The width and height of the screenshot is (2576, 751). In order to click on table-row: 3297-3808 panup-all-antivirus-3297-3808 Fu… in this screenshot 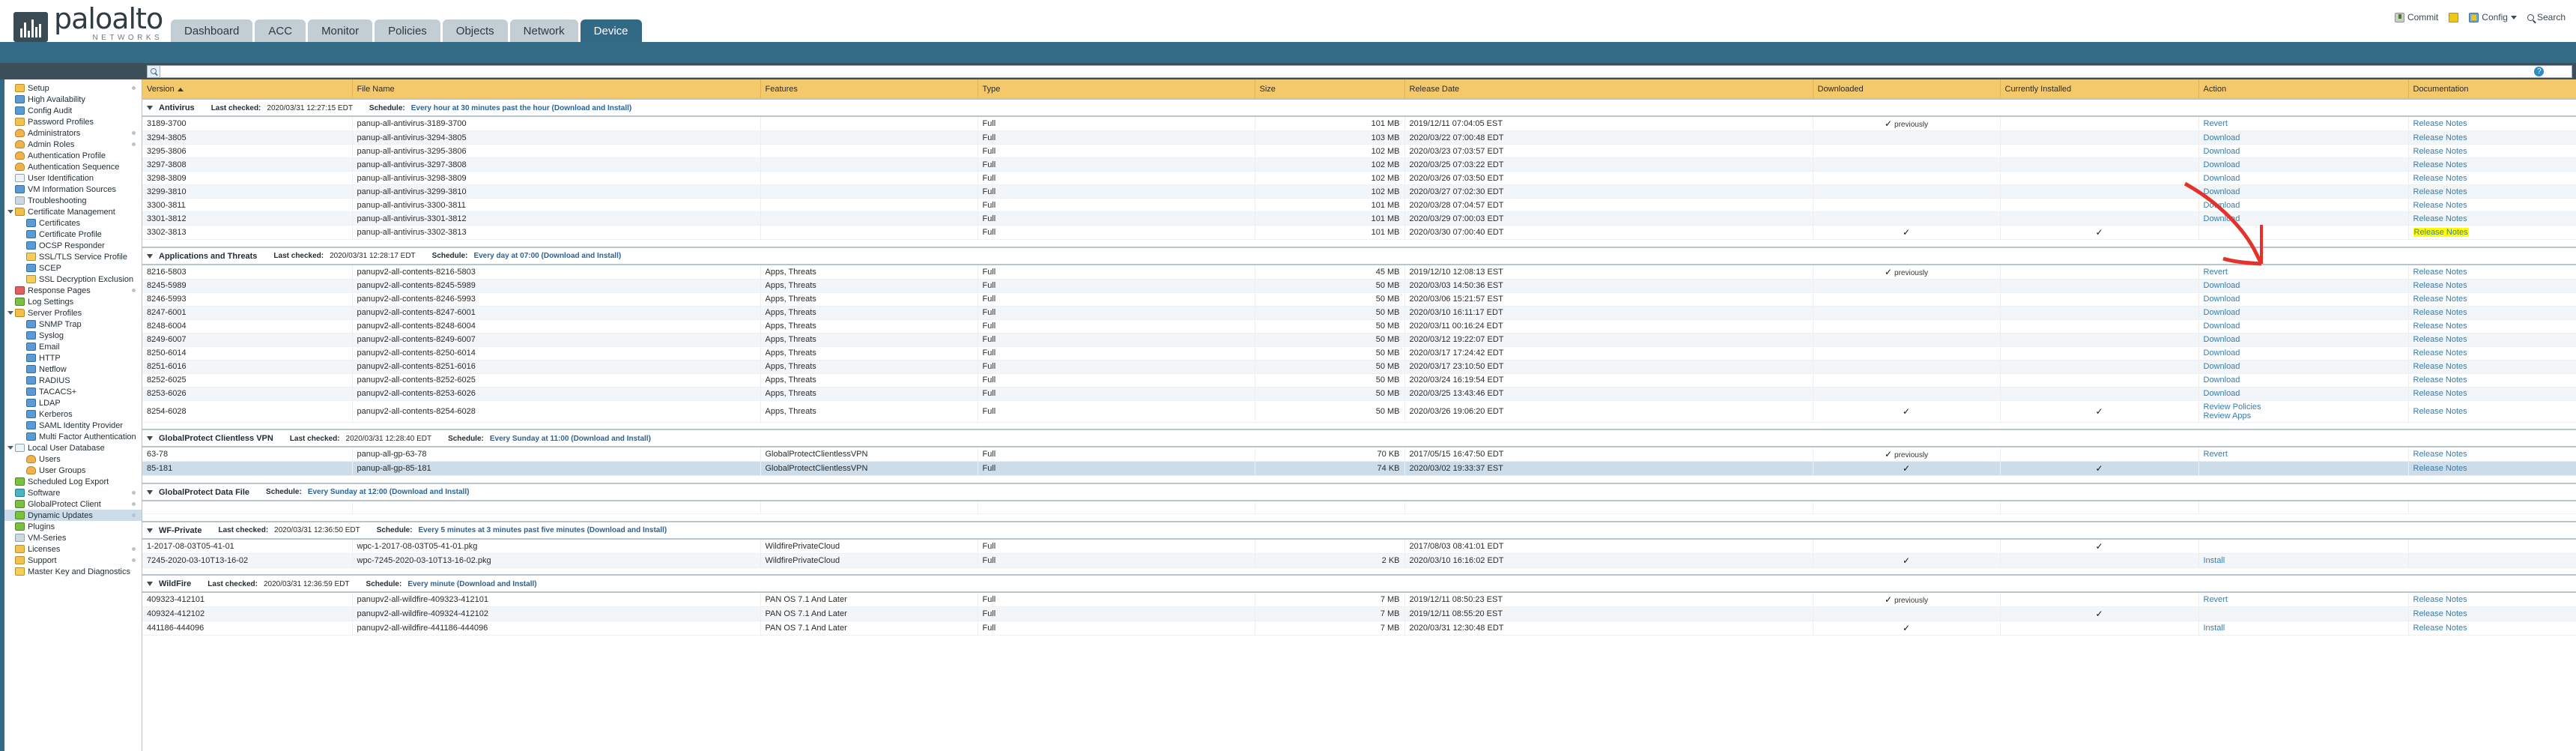, I will do `click(1359, 165)`.